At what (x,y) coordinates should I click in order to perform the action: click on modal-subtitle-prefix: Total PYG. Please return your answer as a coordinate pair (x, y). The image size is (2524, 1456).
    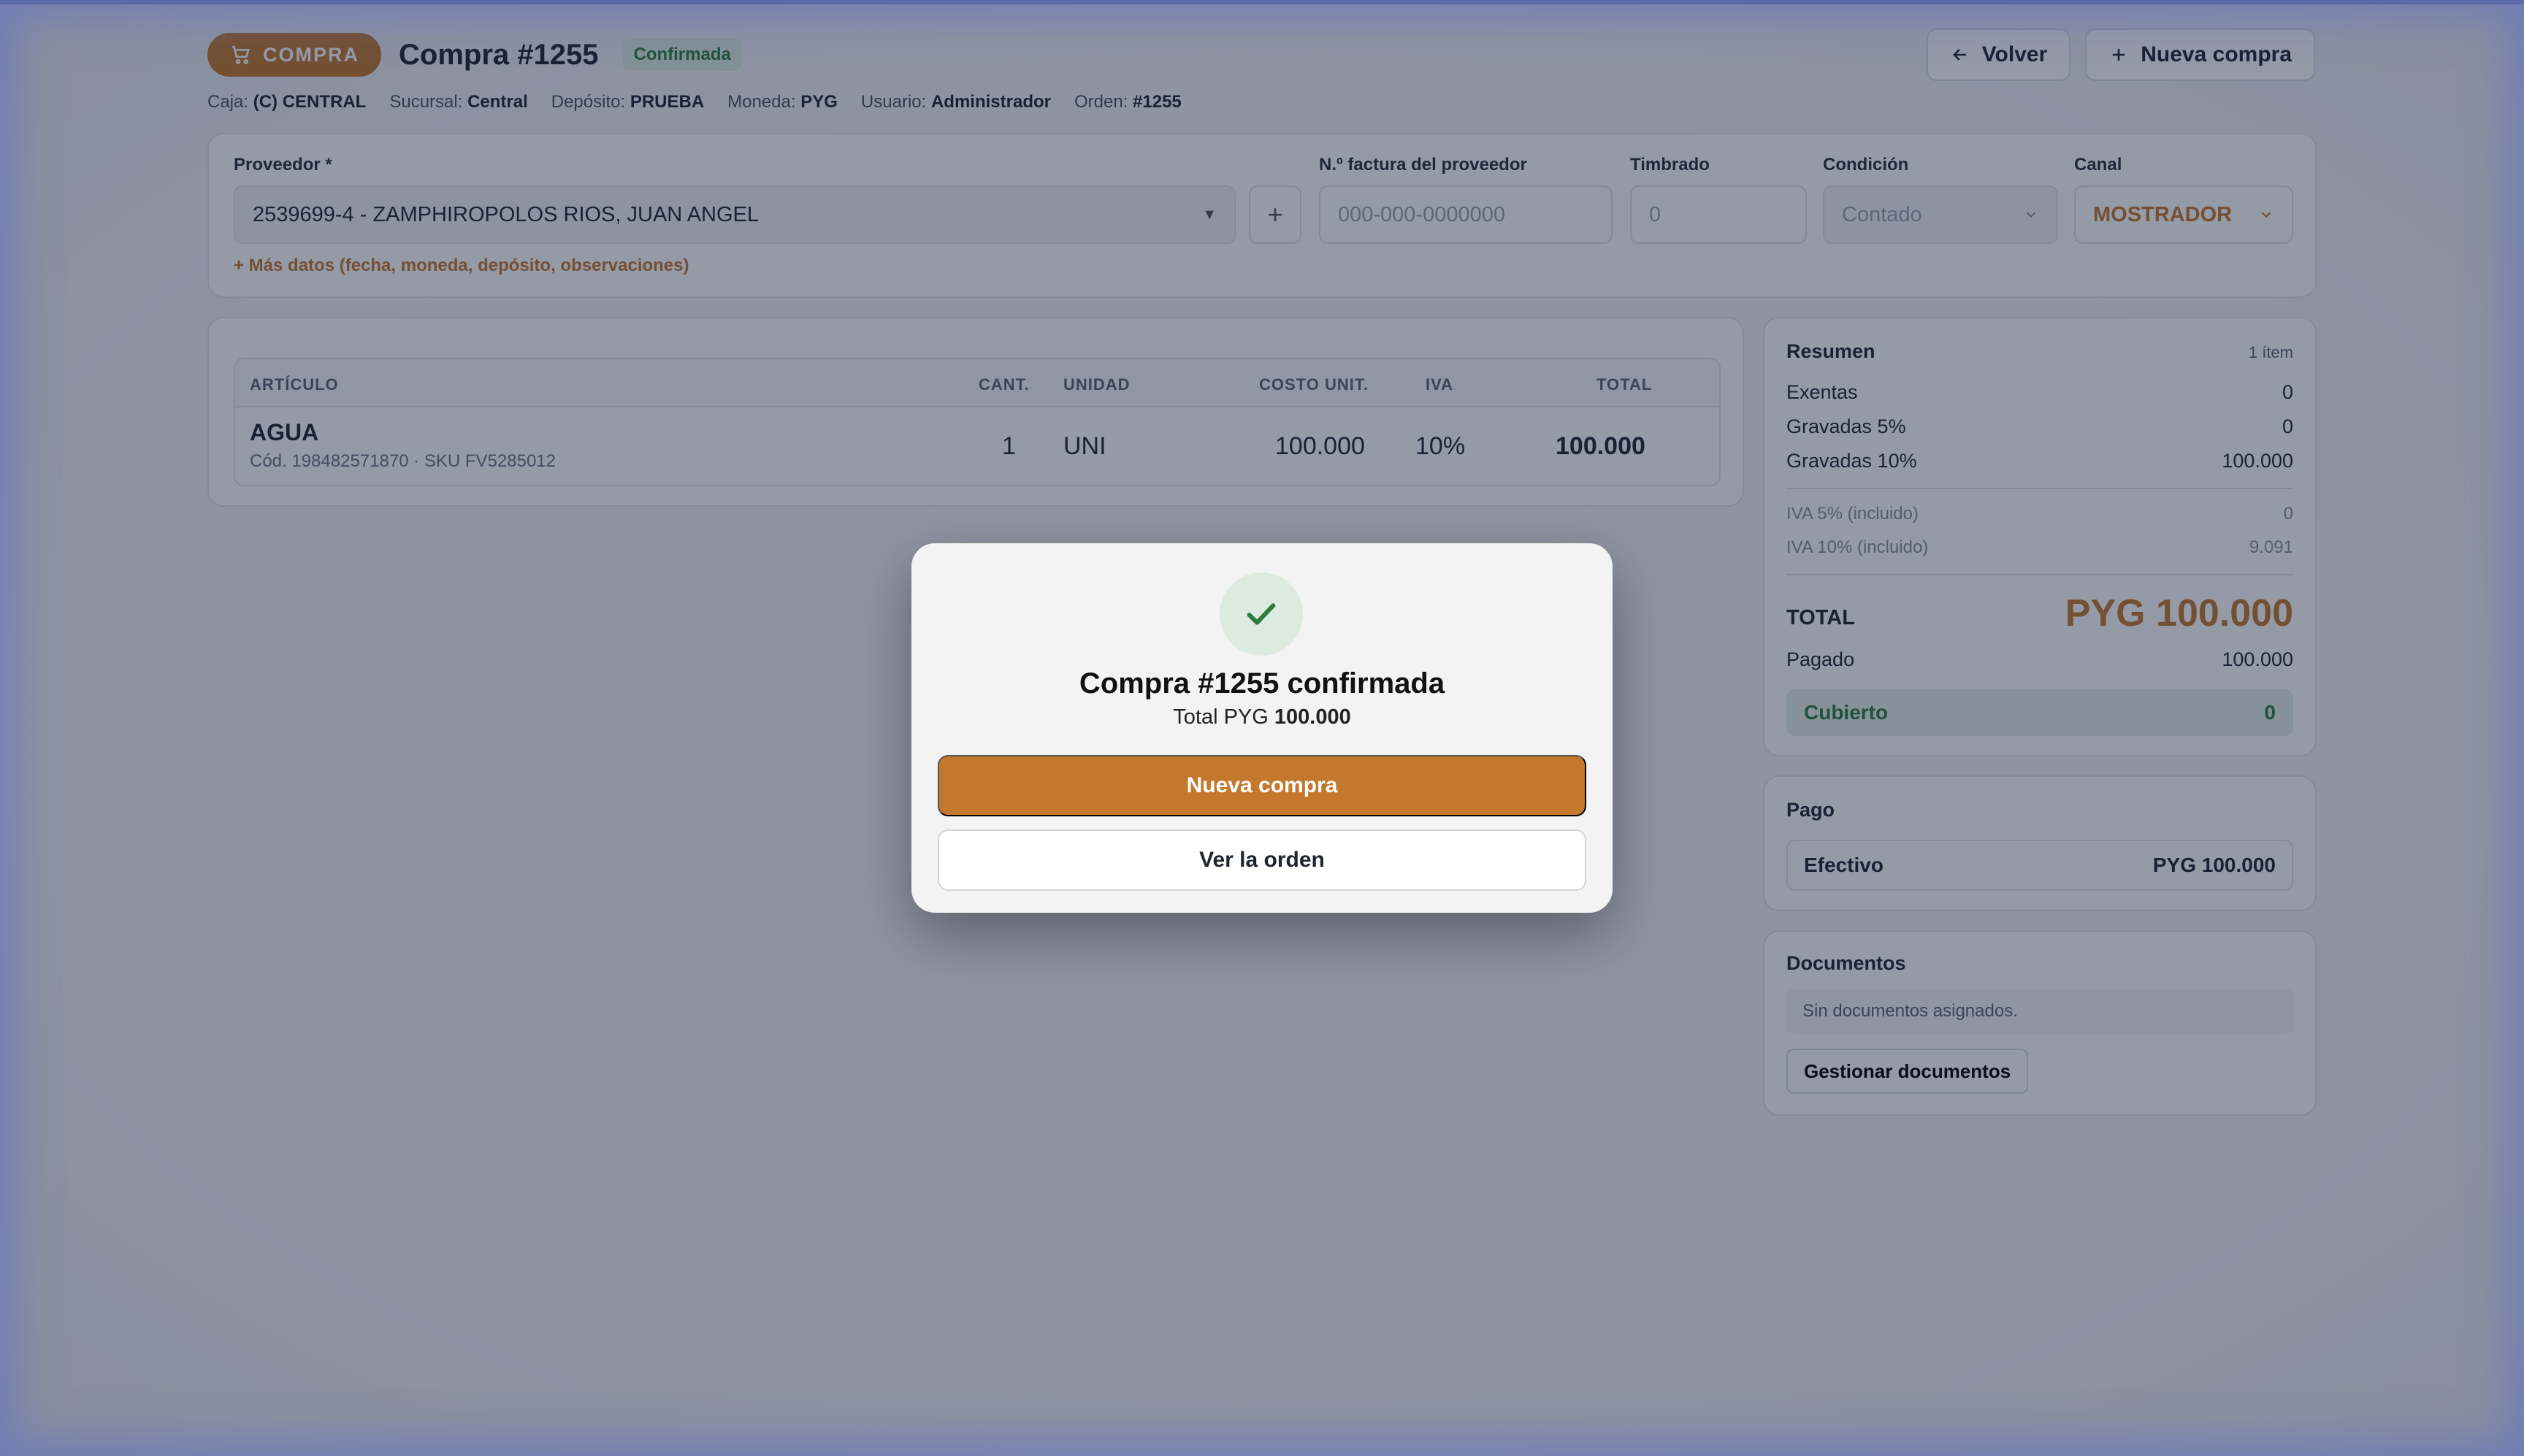
    Looking at the image, I should click on (1221, 717).